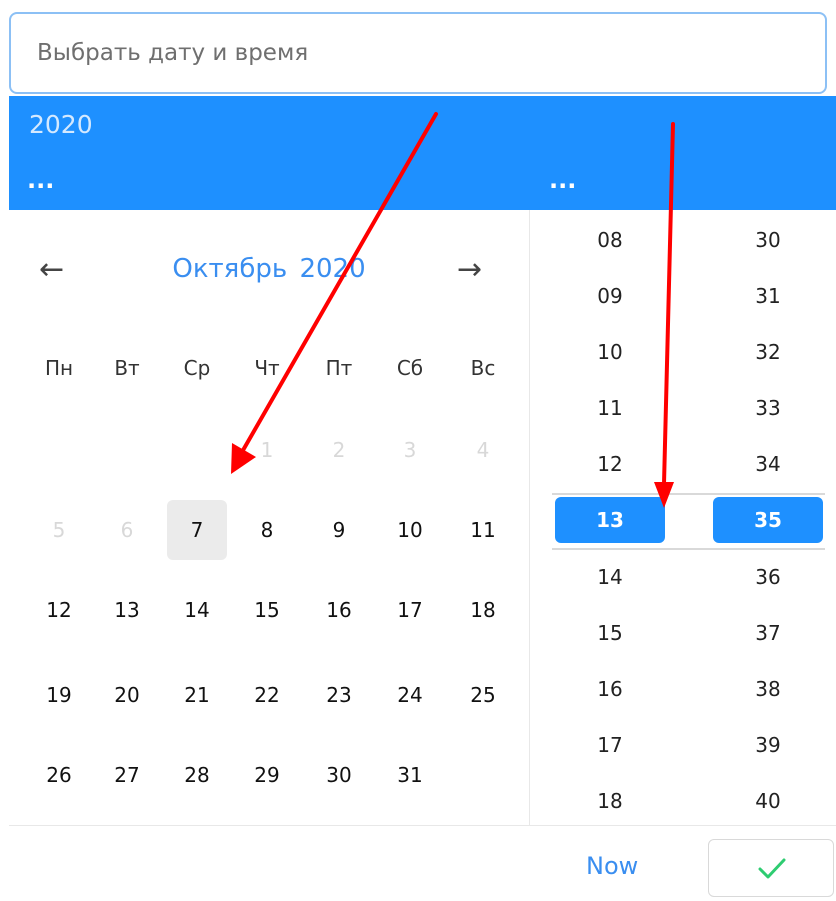  I want to click on calendar-day: 7, so click(197, 530).